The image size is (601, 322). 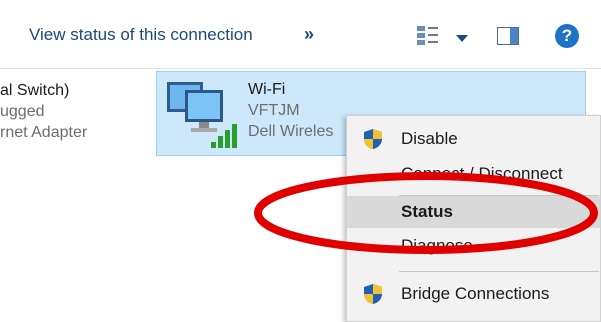 I want to click on change-view-icon, so click(x=428, y=38).